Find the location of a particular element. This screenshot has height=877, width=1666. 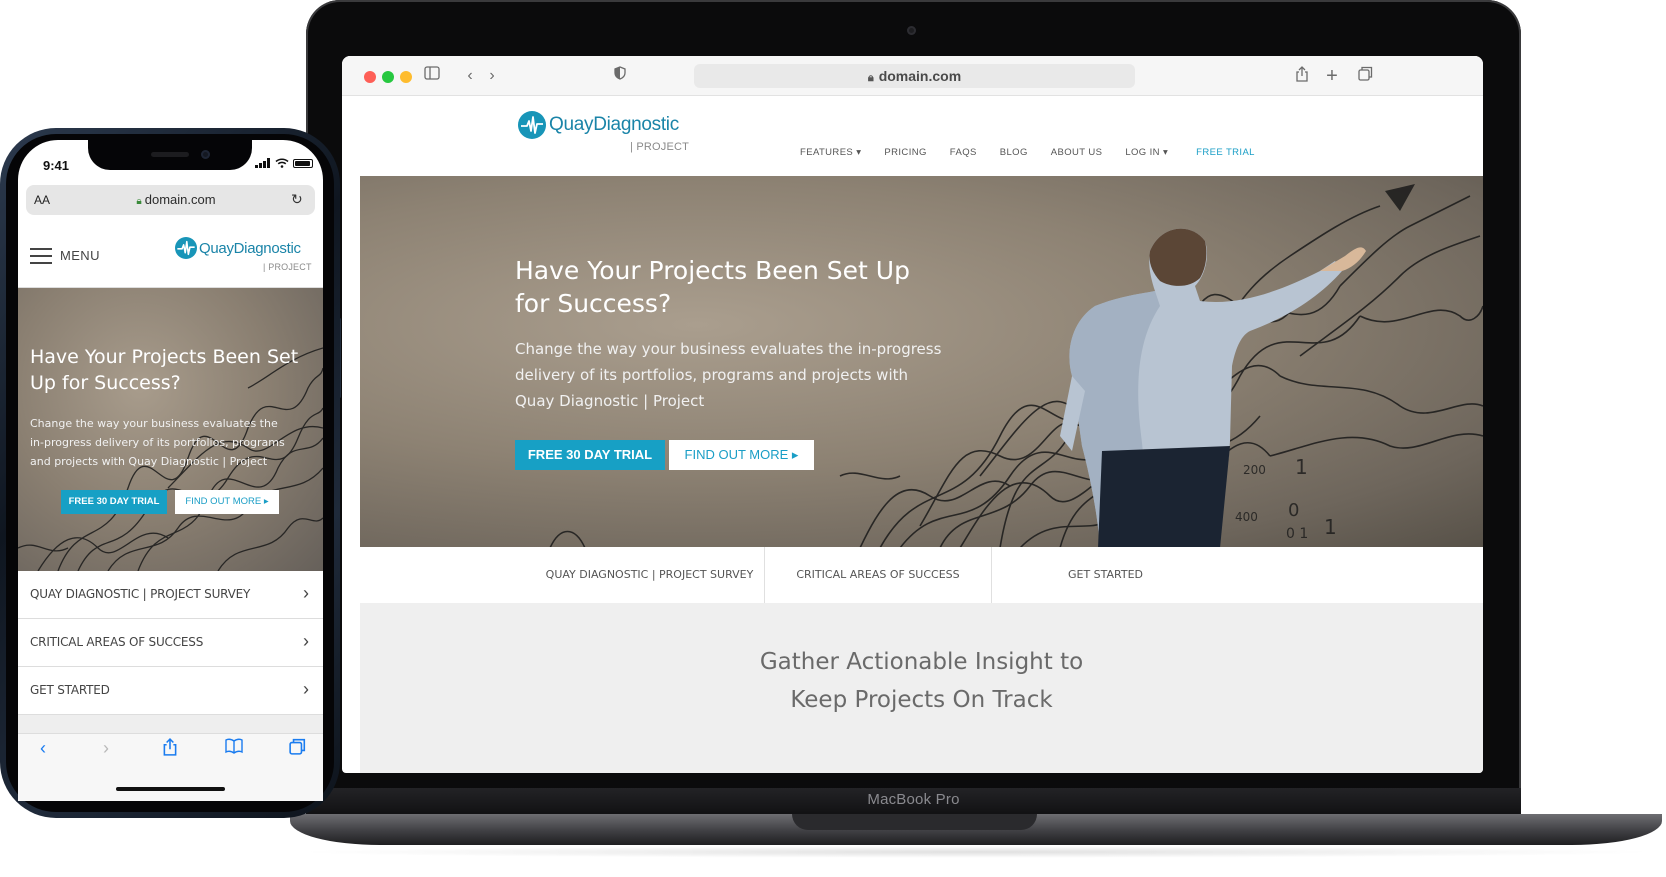

chalk-number-d: 0 is located at coordinates (1293, 510).